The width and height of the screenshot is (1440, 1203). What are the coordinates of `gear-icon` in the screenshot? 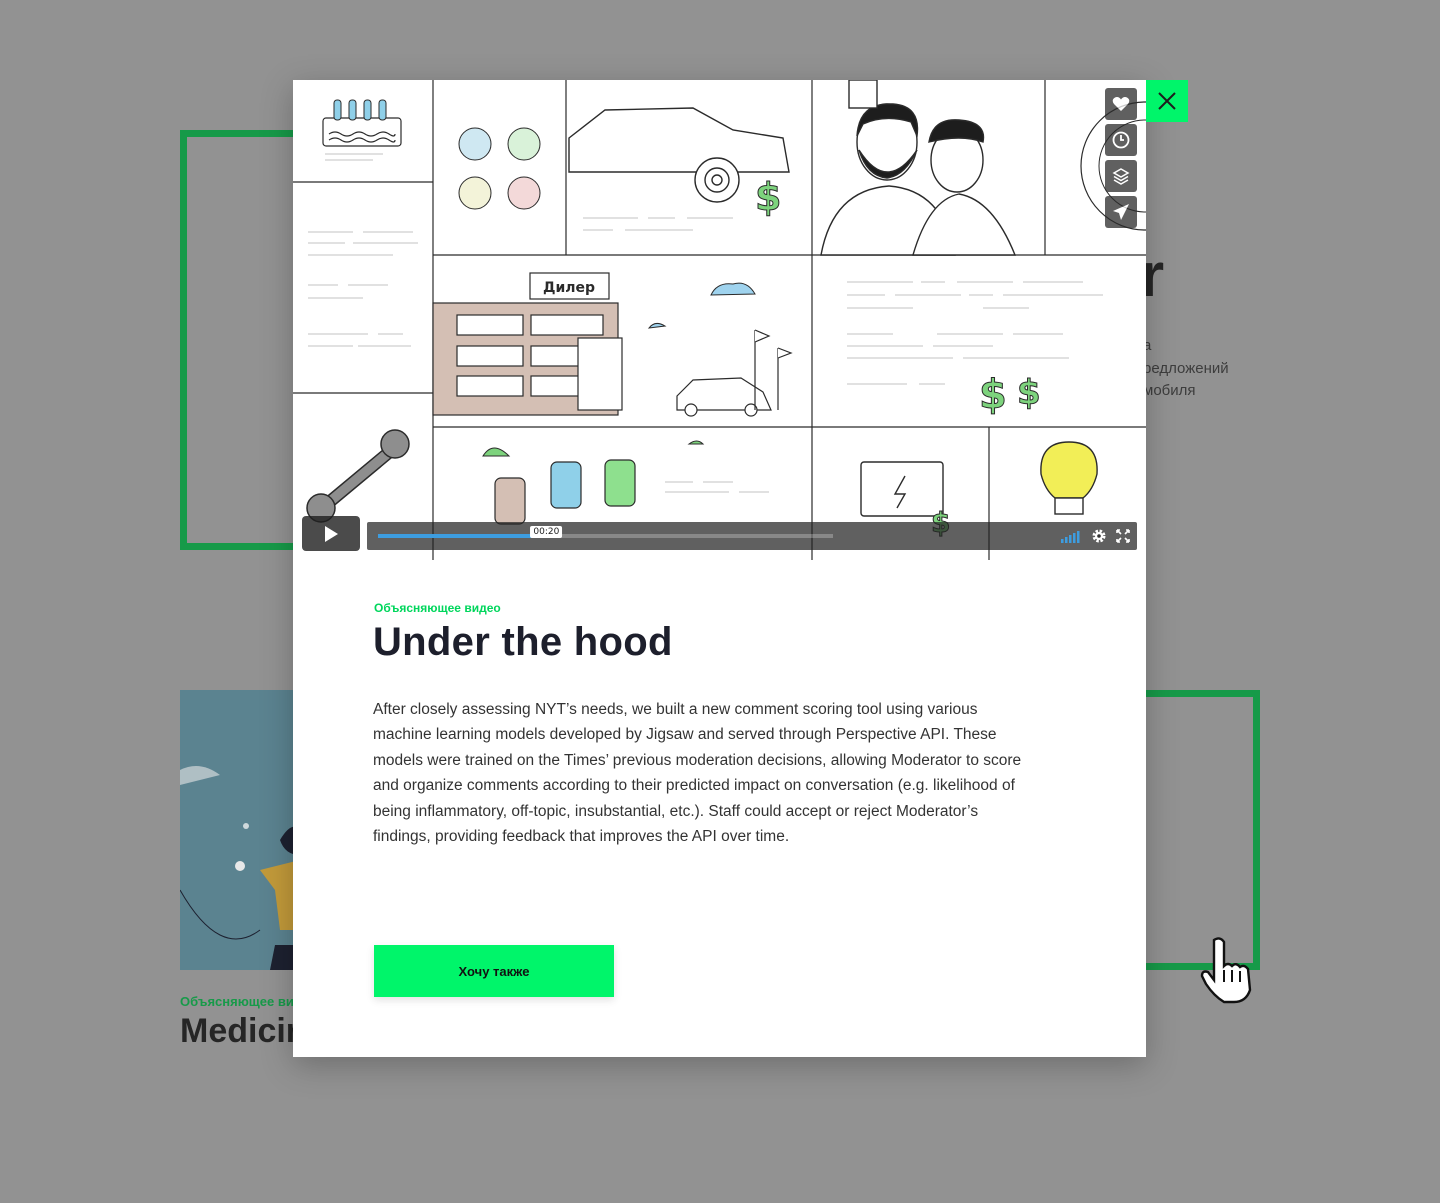 It's located at (1099, 536).